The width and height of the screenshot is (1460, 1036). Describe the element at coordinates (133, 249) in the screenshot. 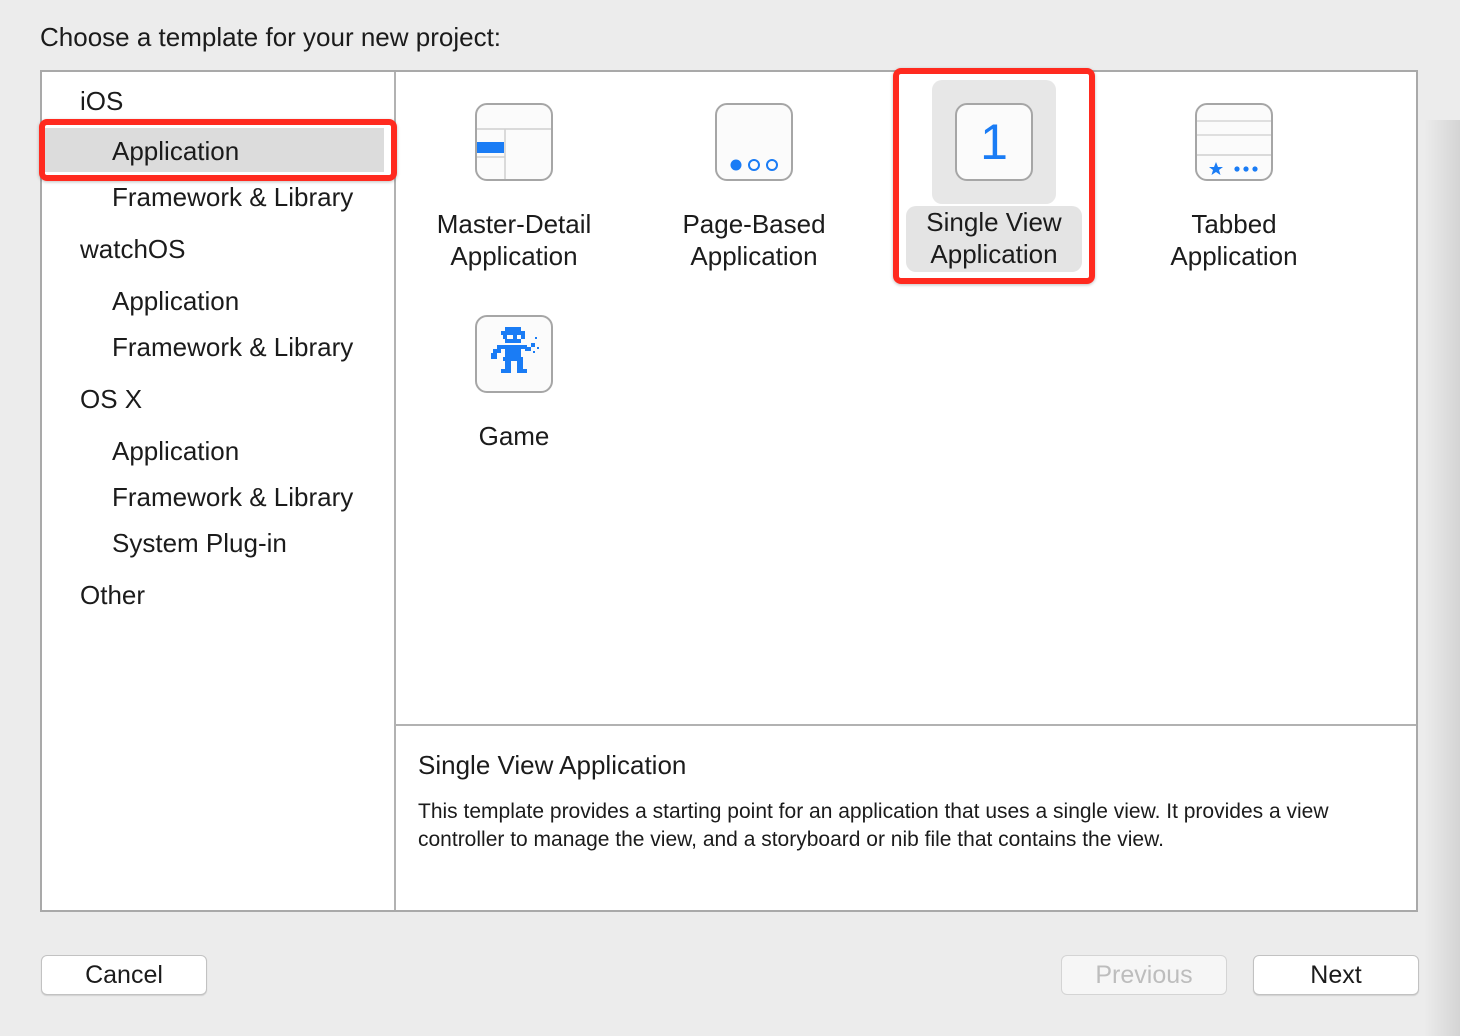

I see `sidebar-heading-watchos: watchOS` at that location.